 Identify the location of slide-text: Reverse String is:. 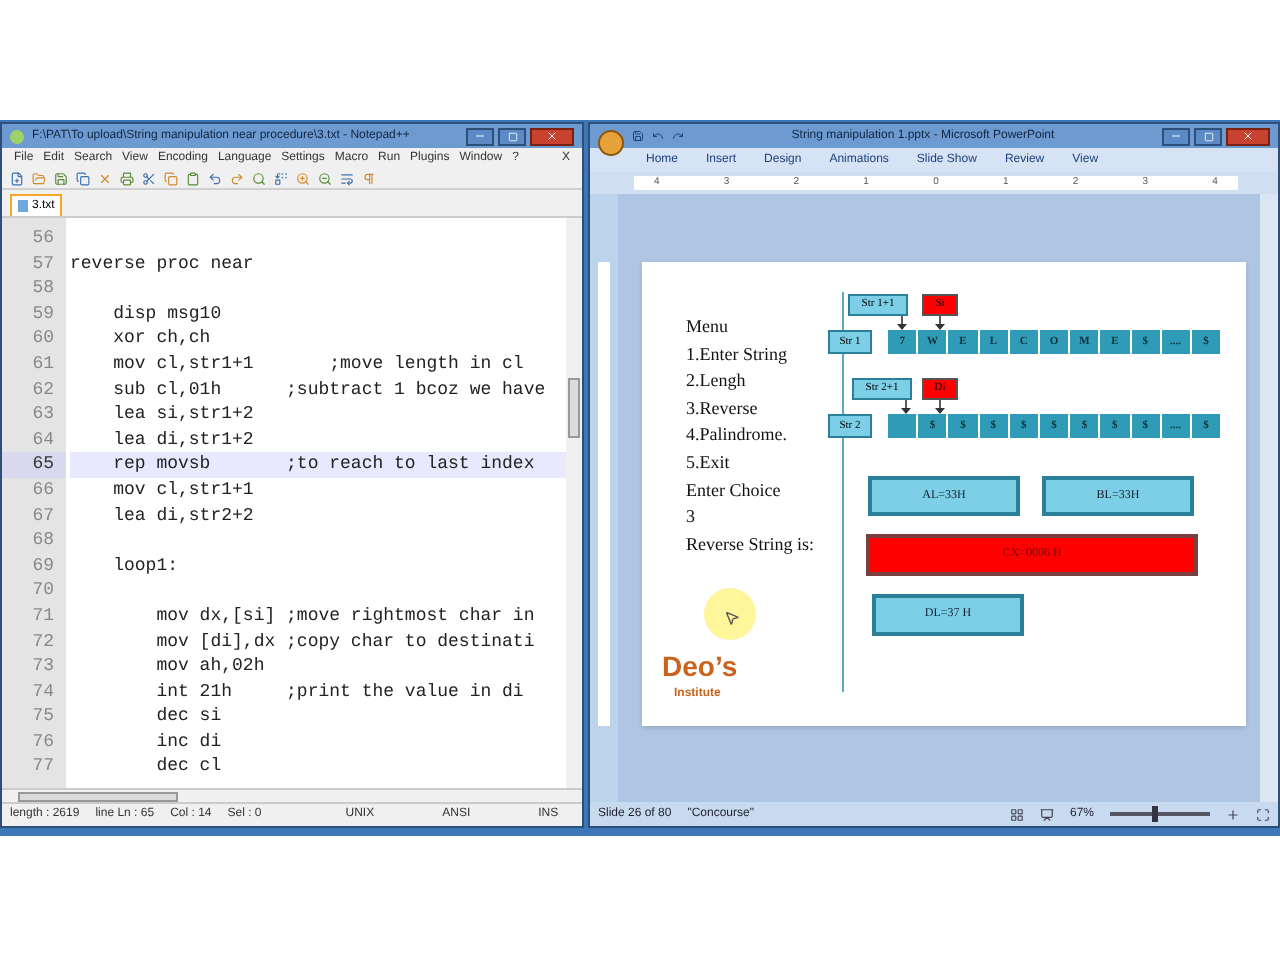
(750, 544).